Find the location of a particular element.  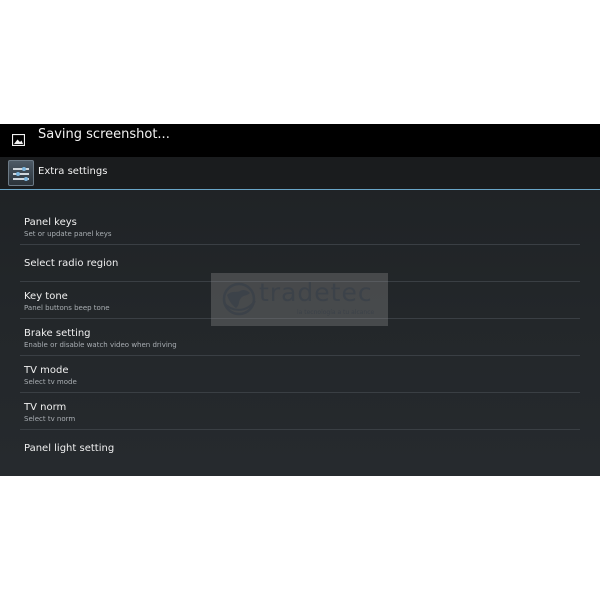

setting-summary: Panel buttons beep tone is located at coordinates (67, 308).